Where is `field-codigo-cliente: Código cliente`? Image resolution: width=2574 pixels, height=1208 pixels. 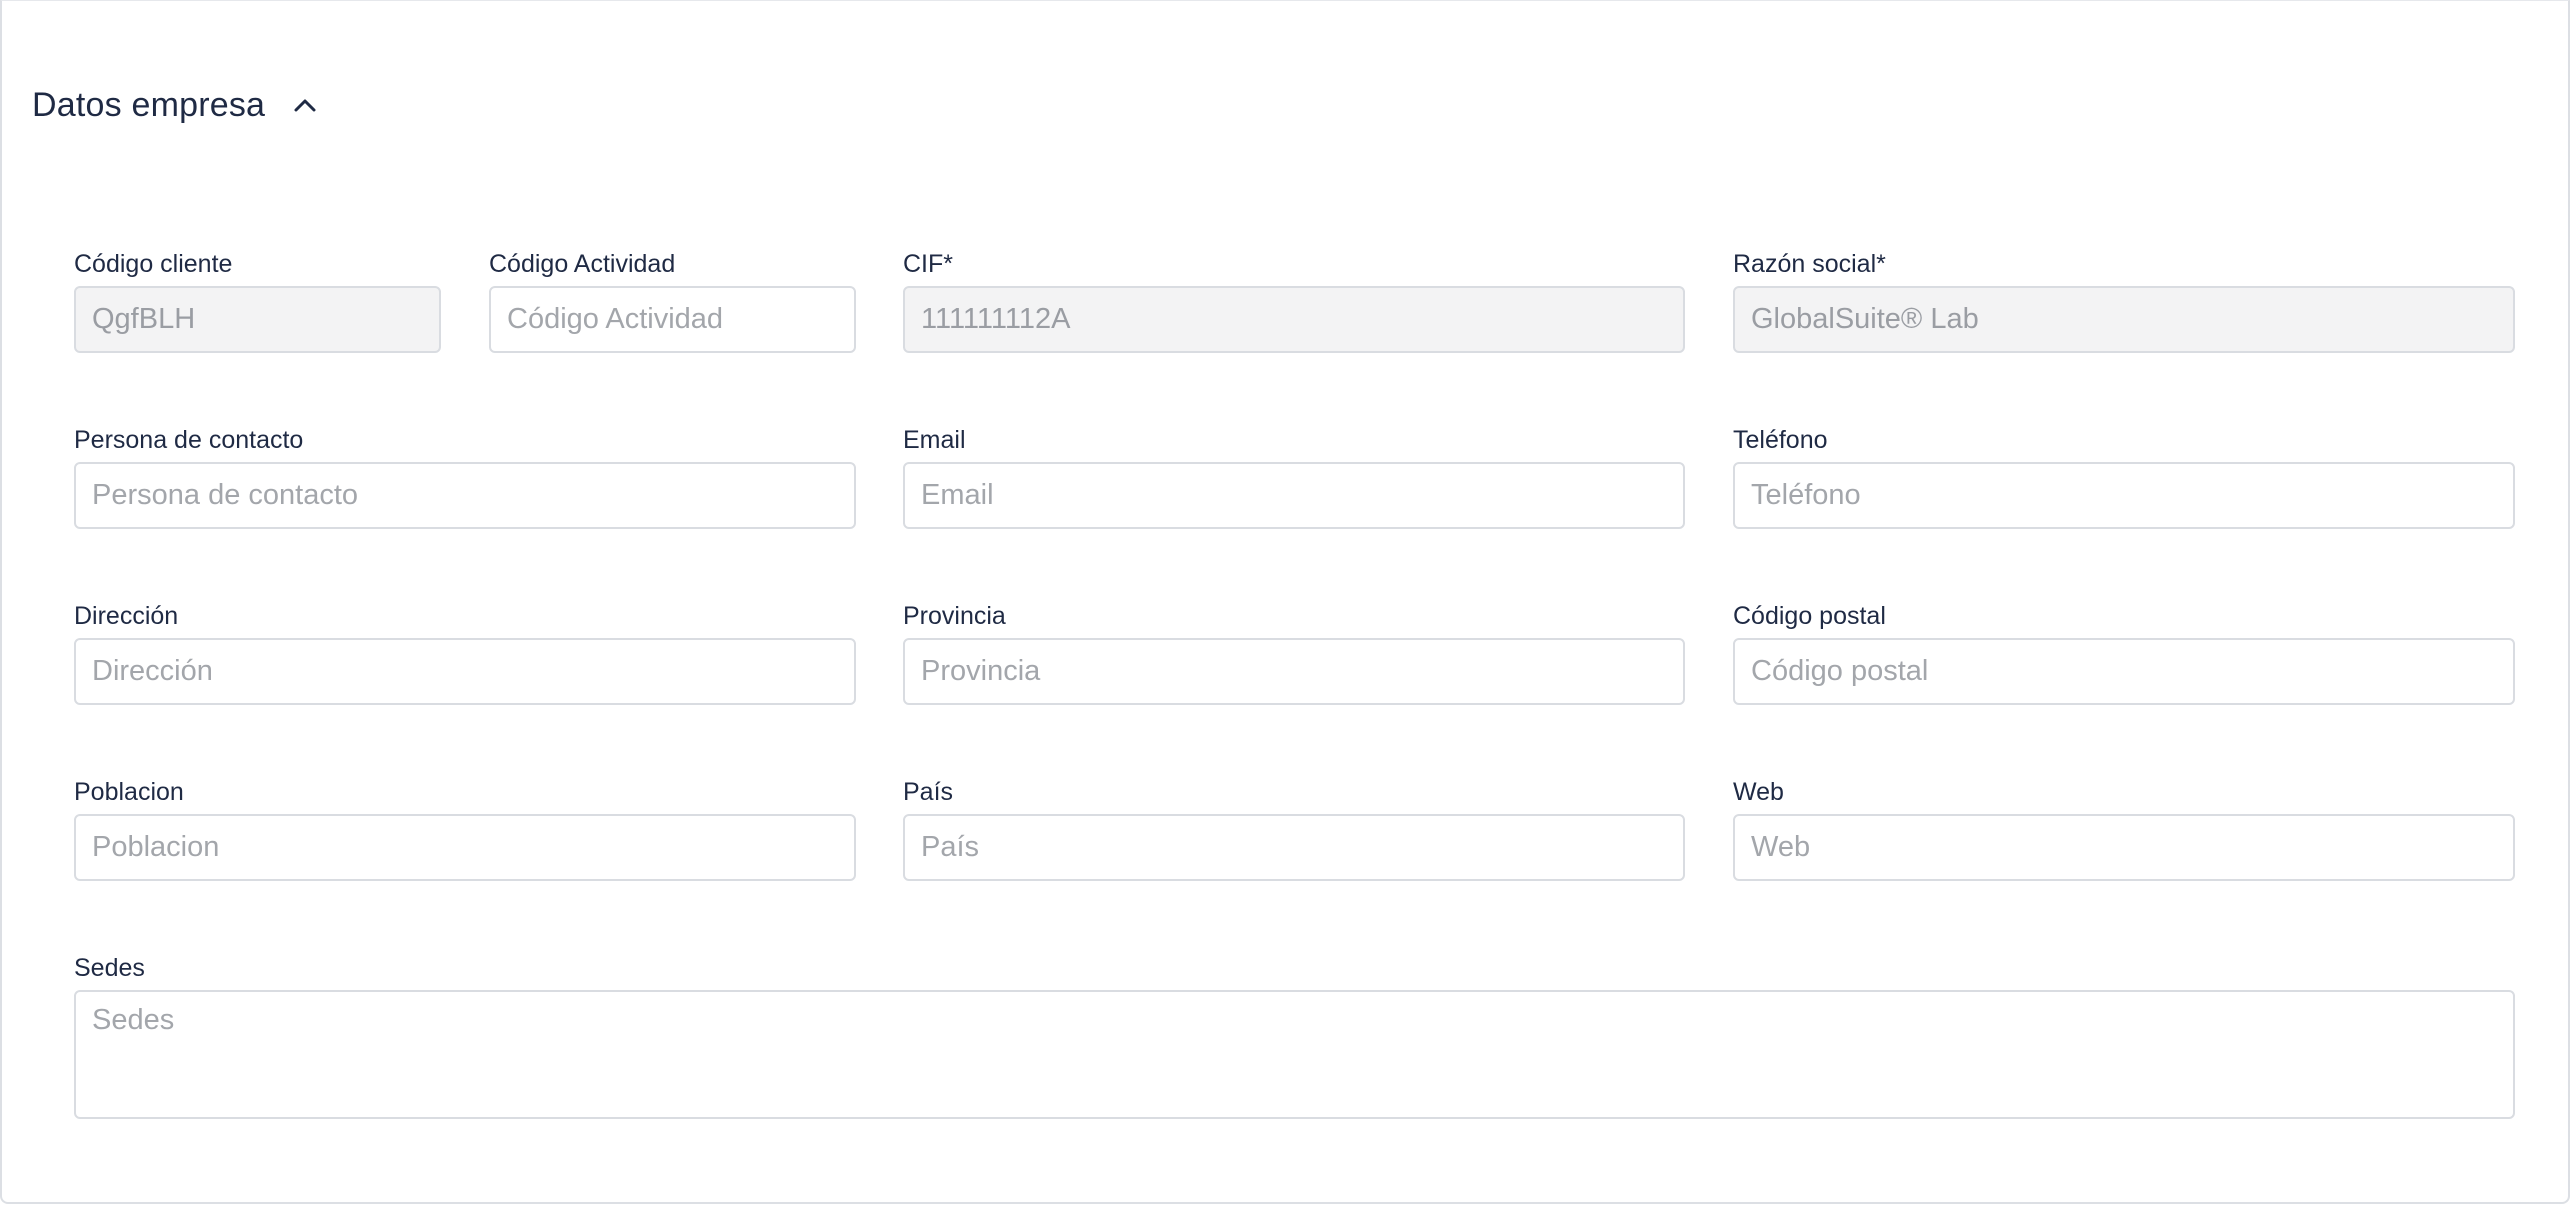 field-codigo-cliente: Código cliente is located at coordinates (257, 301).